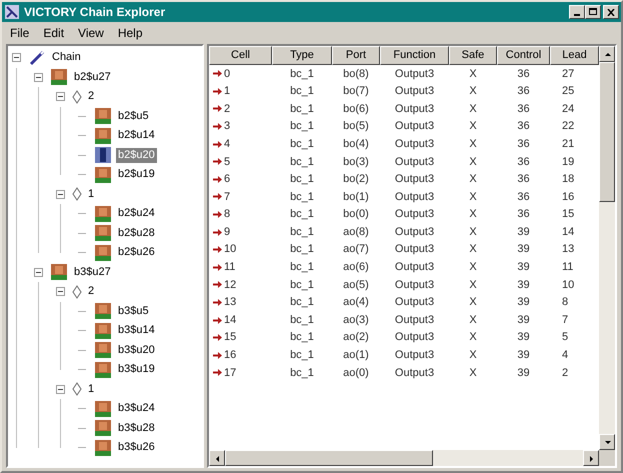 The height and width of the screenshot is (473, 623). What do you see at coordinates (302, 55) in the screenshot?
I see `column-header: Type` at bounding box center [302, 55].